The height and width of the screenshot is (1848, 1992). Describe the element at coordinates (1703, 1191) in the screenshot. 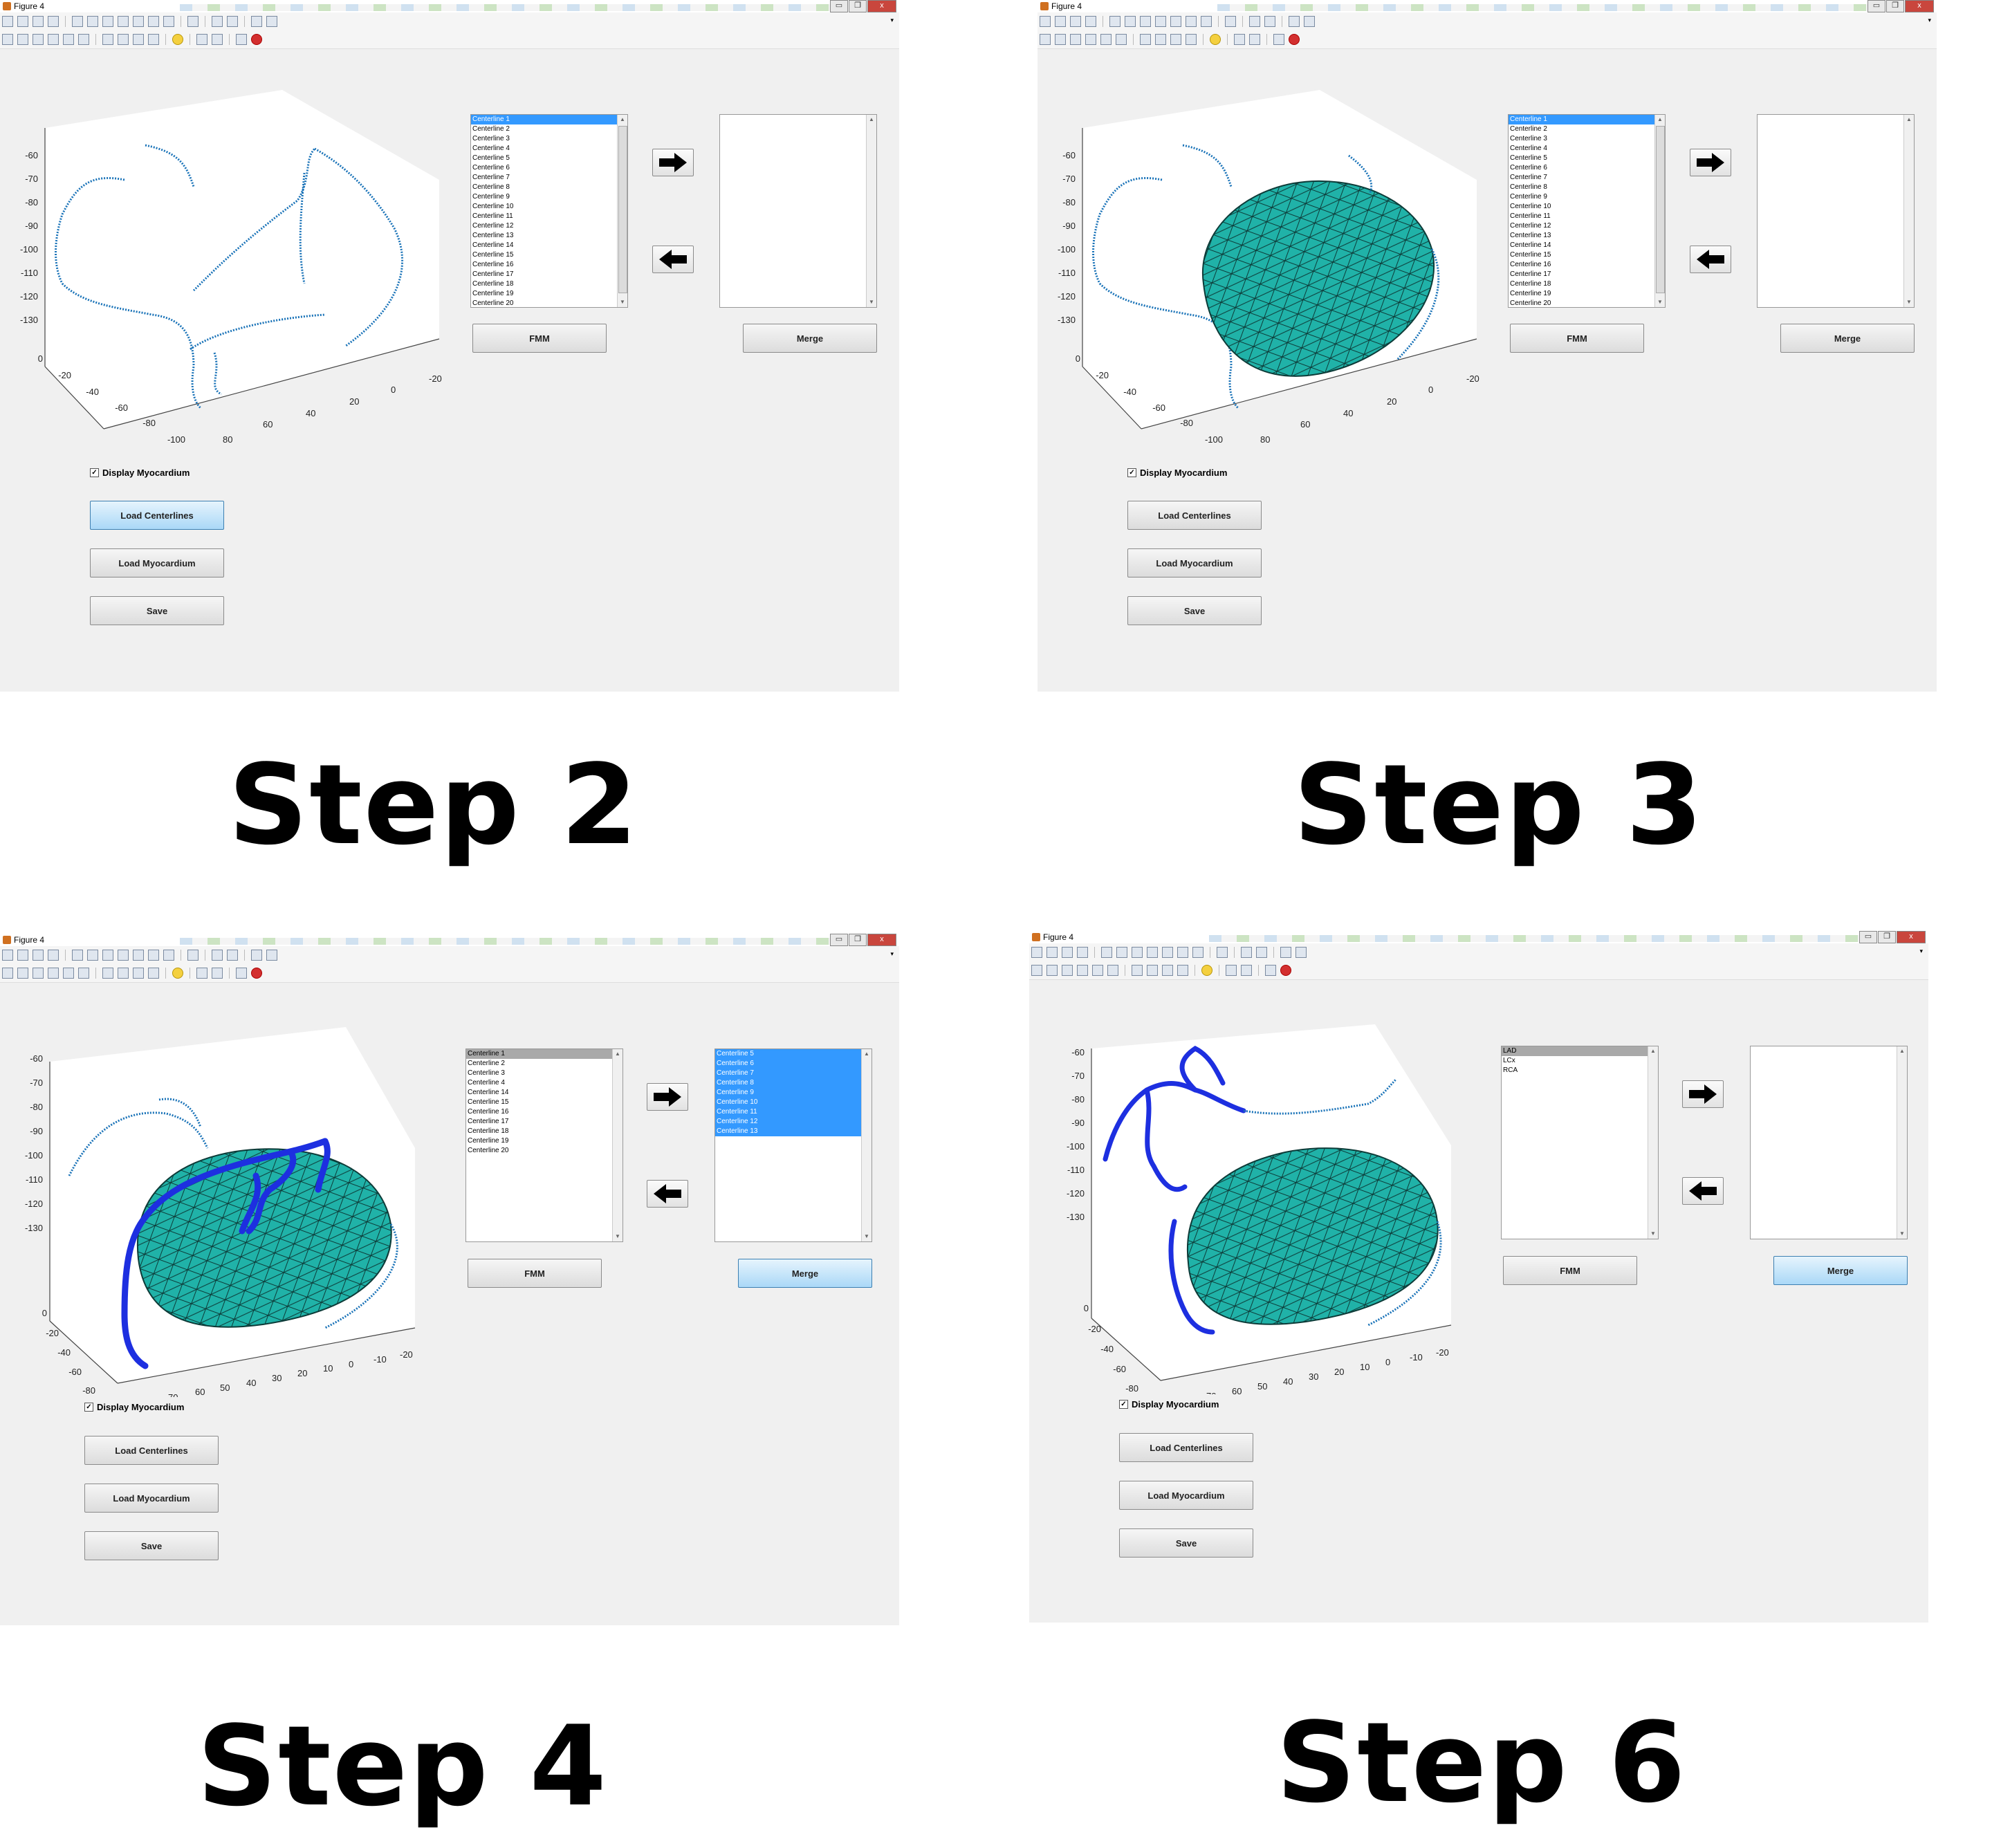

I see `move-left-button` at that location.